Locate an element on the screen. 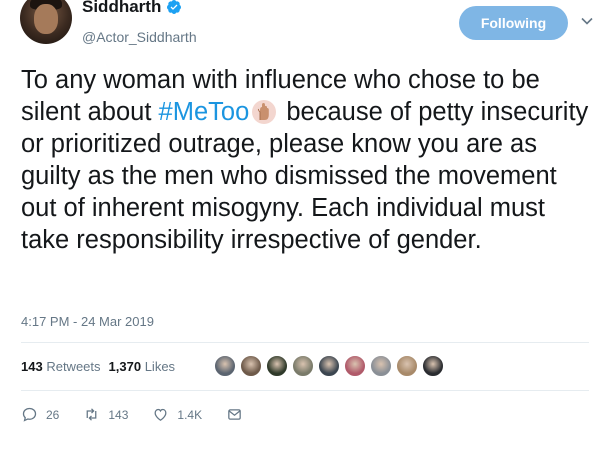 This screenshot has height=450, width=600. reply-action: 26 is located at coordinates (40, 414).